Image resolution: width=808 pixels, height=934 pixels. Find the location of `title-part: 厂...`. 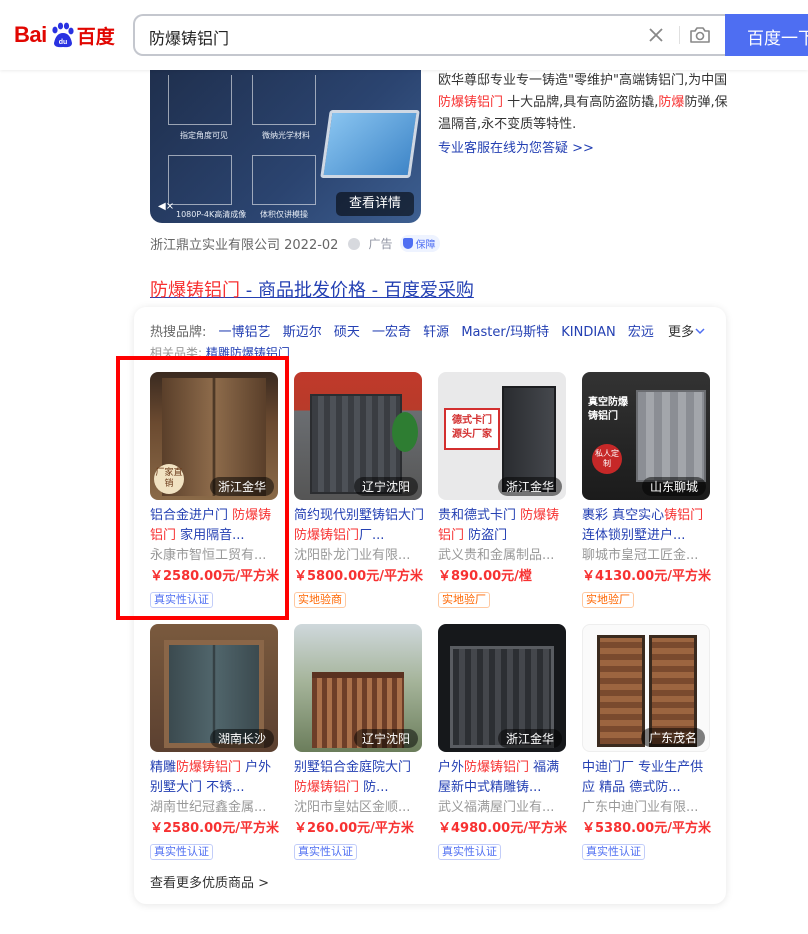

title-part: 厂... is located at coordinates (372, 535).